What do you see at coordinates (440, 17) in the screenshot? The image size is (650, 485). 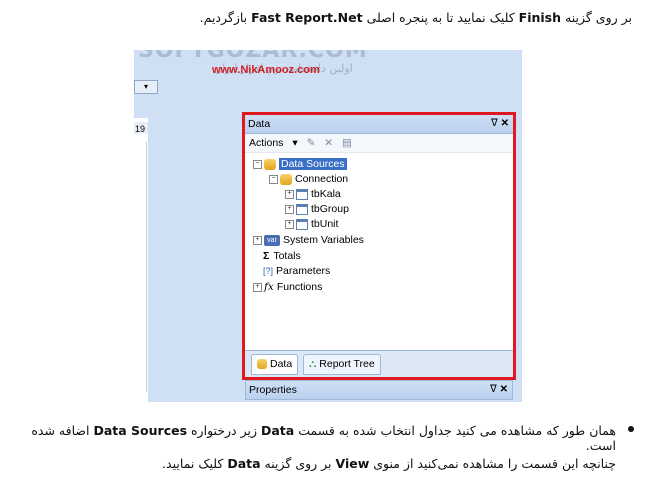 I see `intro-text-2: کلیک نمایید تا به پنجره اصلی` at bounding box center [440, 17].